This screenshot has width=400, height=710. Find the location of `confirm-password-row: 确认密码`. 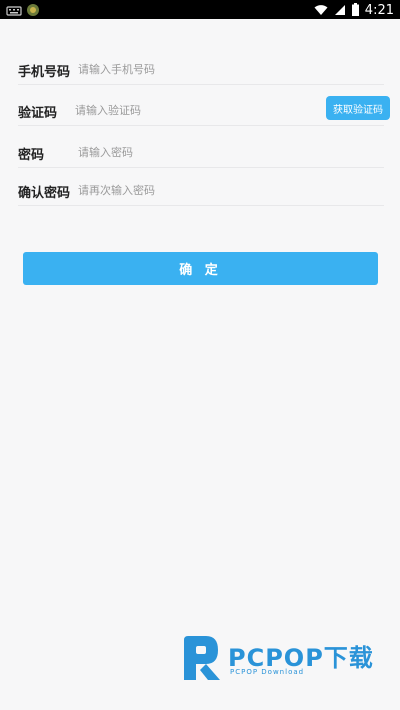

confirm-password-row: 确认密码 is located at coordinates (201, 191).